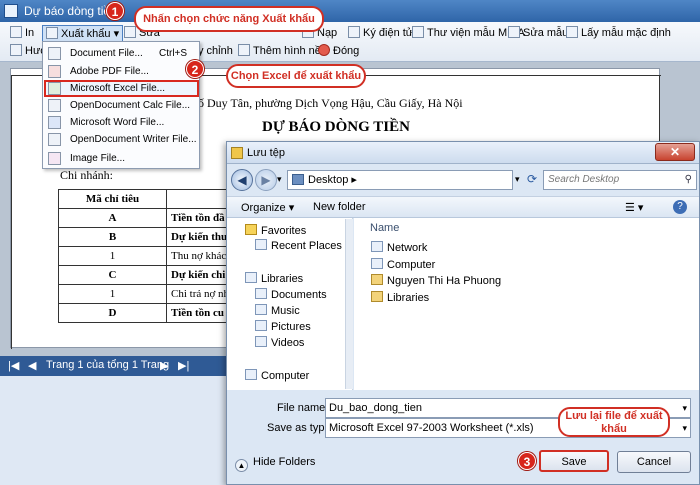 The image size is (700, 485). I want to click on hide-folders-toggle: ▲ Hide Folders, so click(275, 464).